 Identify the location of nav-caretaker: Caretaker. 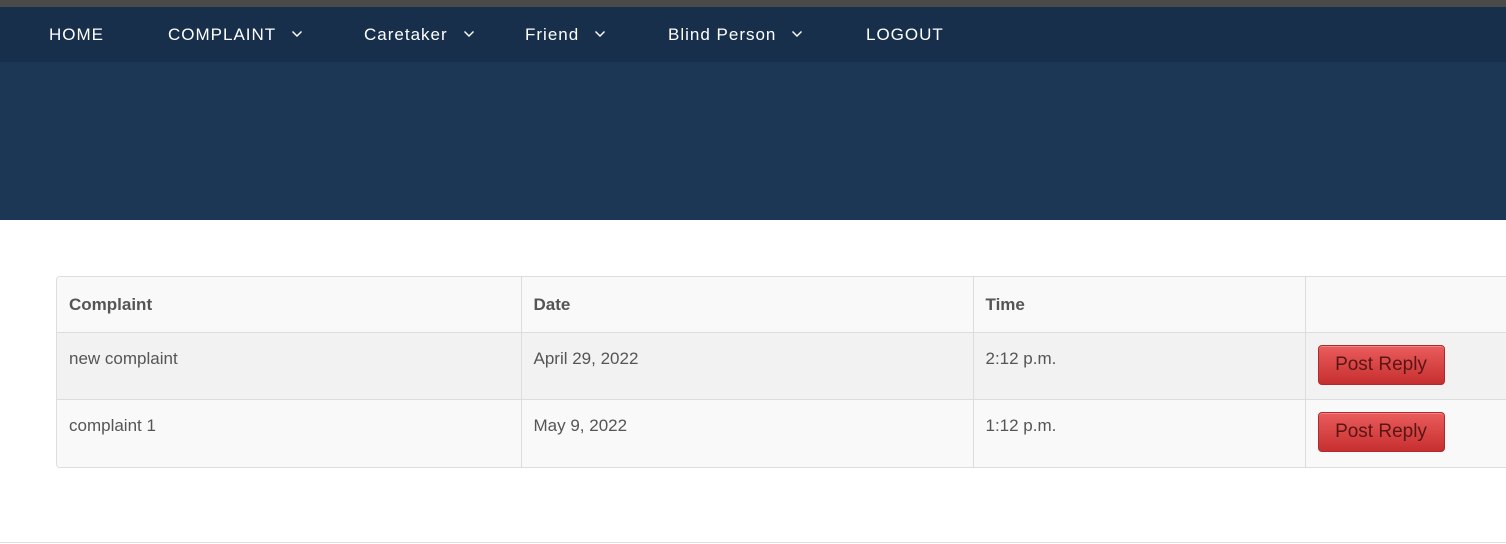
(420, 34).